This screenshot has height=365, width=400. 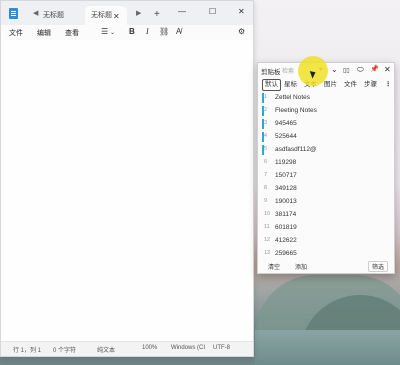 I want to click on item-number: 10, so click(x=267, y=214).